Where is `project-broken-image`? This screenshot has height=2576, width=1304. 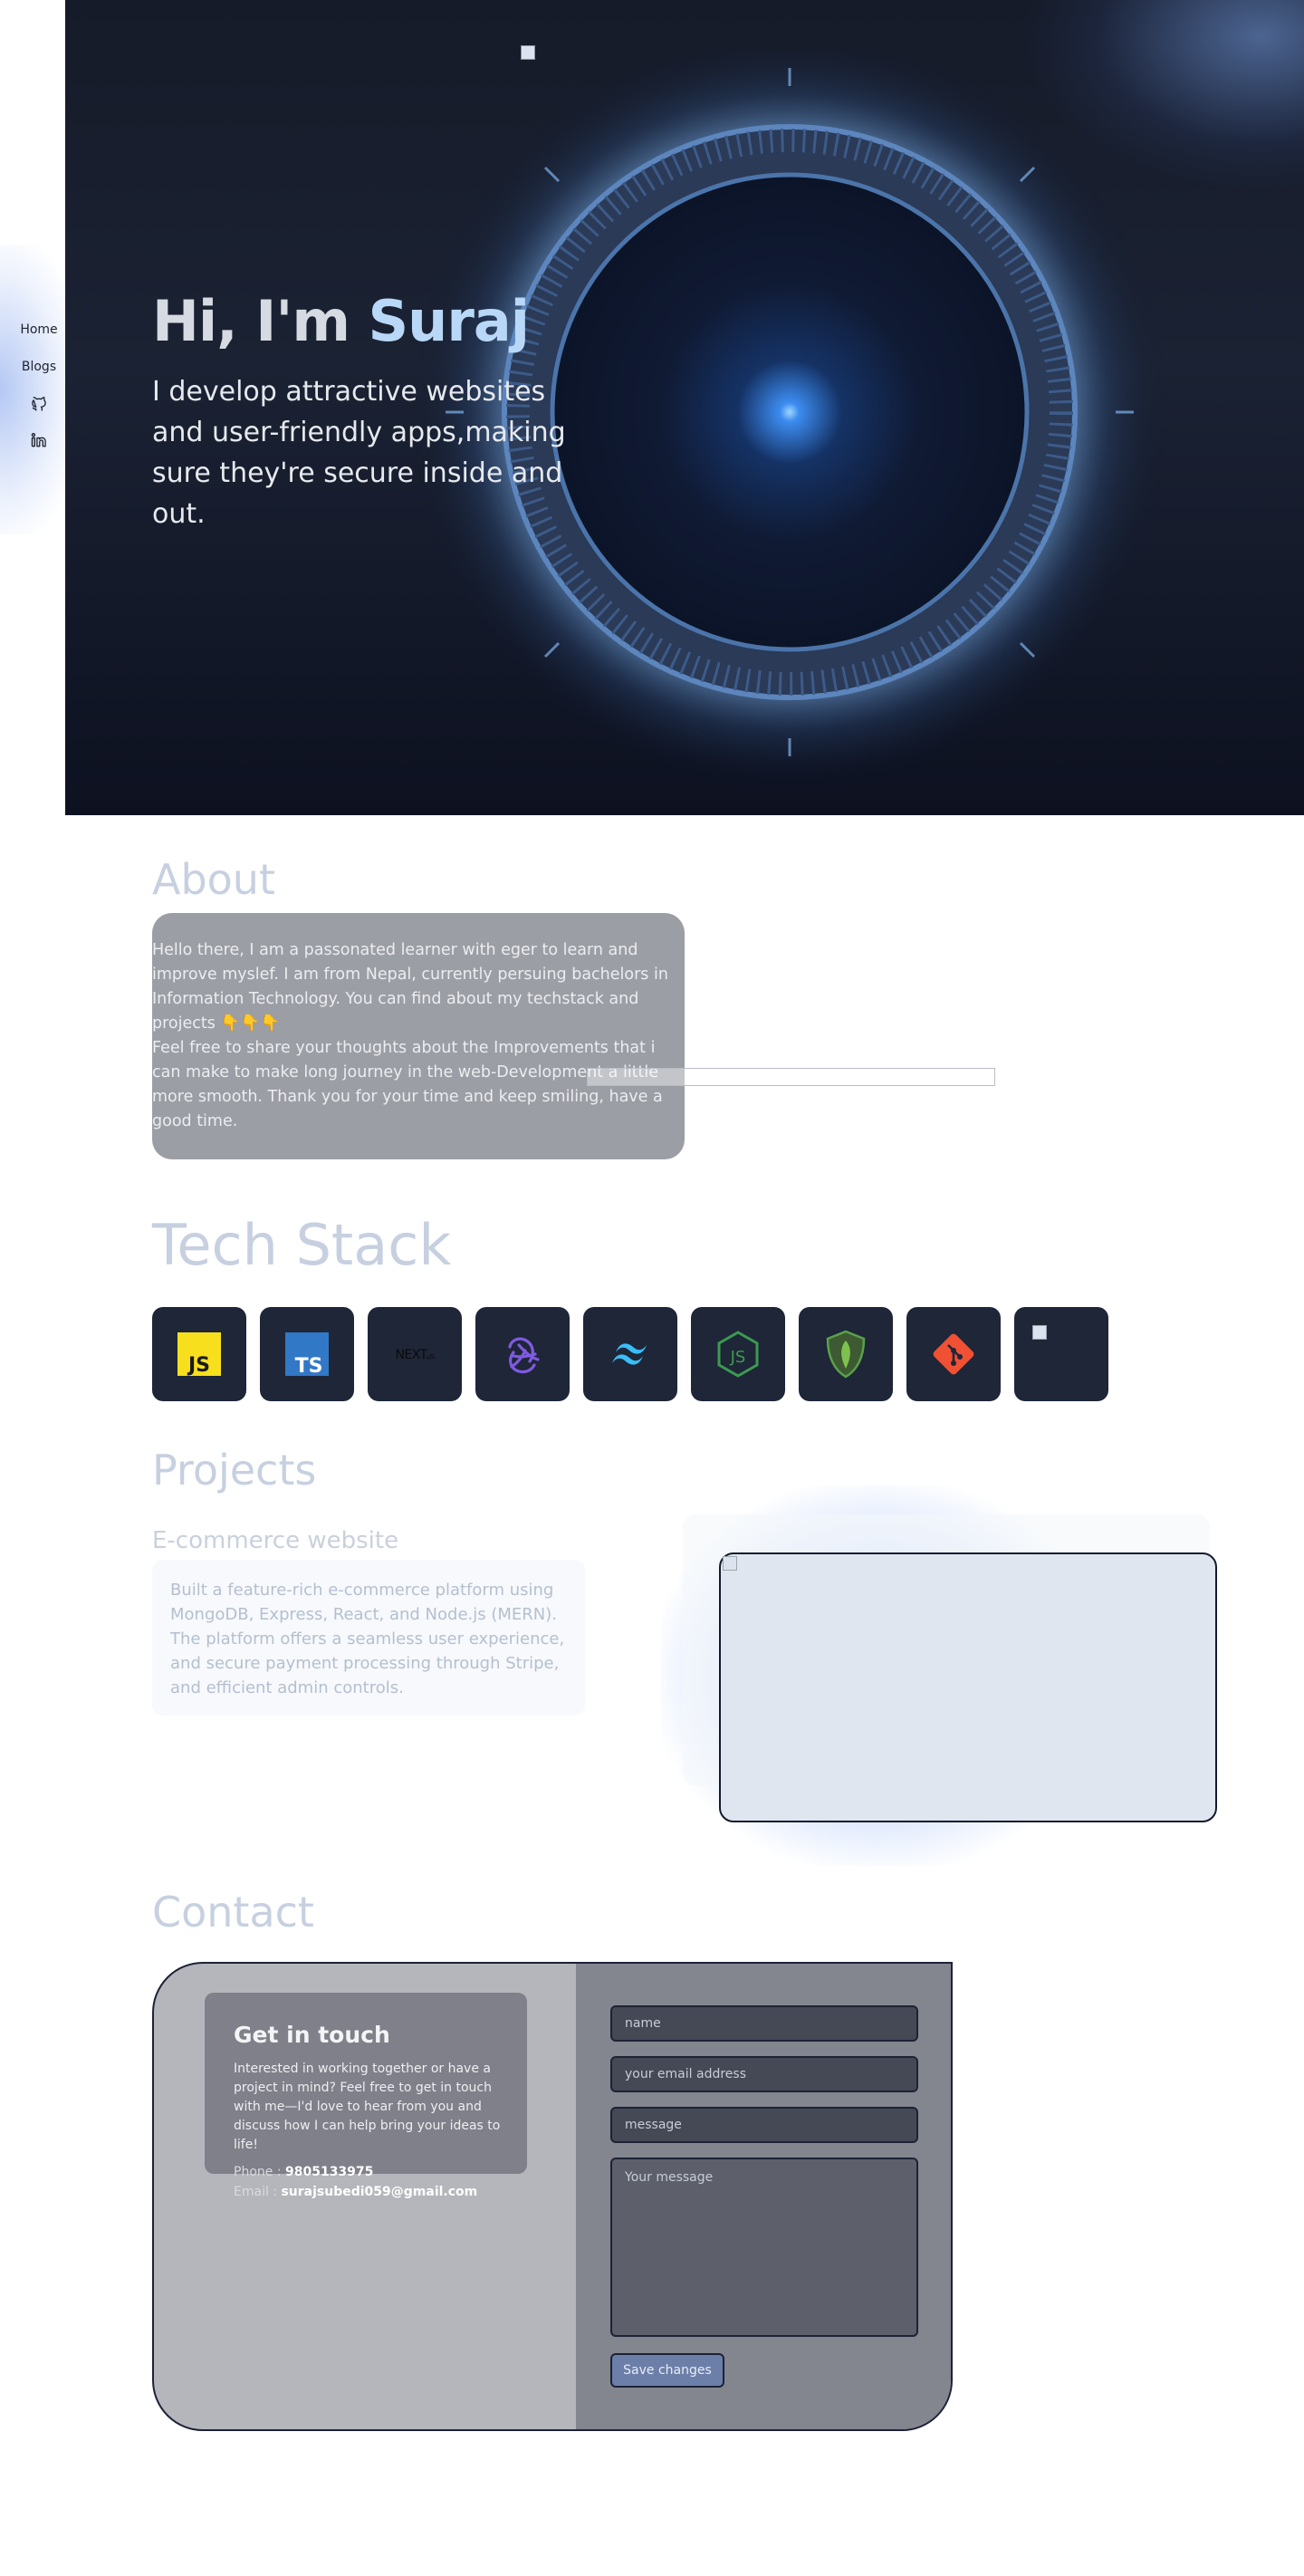 project-broken-image is located at coordinates (730, 1563).